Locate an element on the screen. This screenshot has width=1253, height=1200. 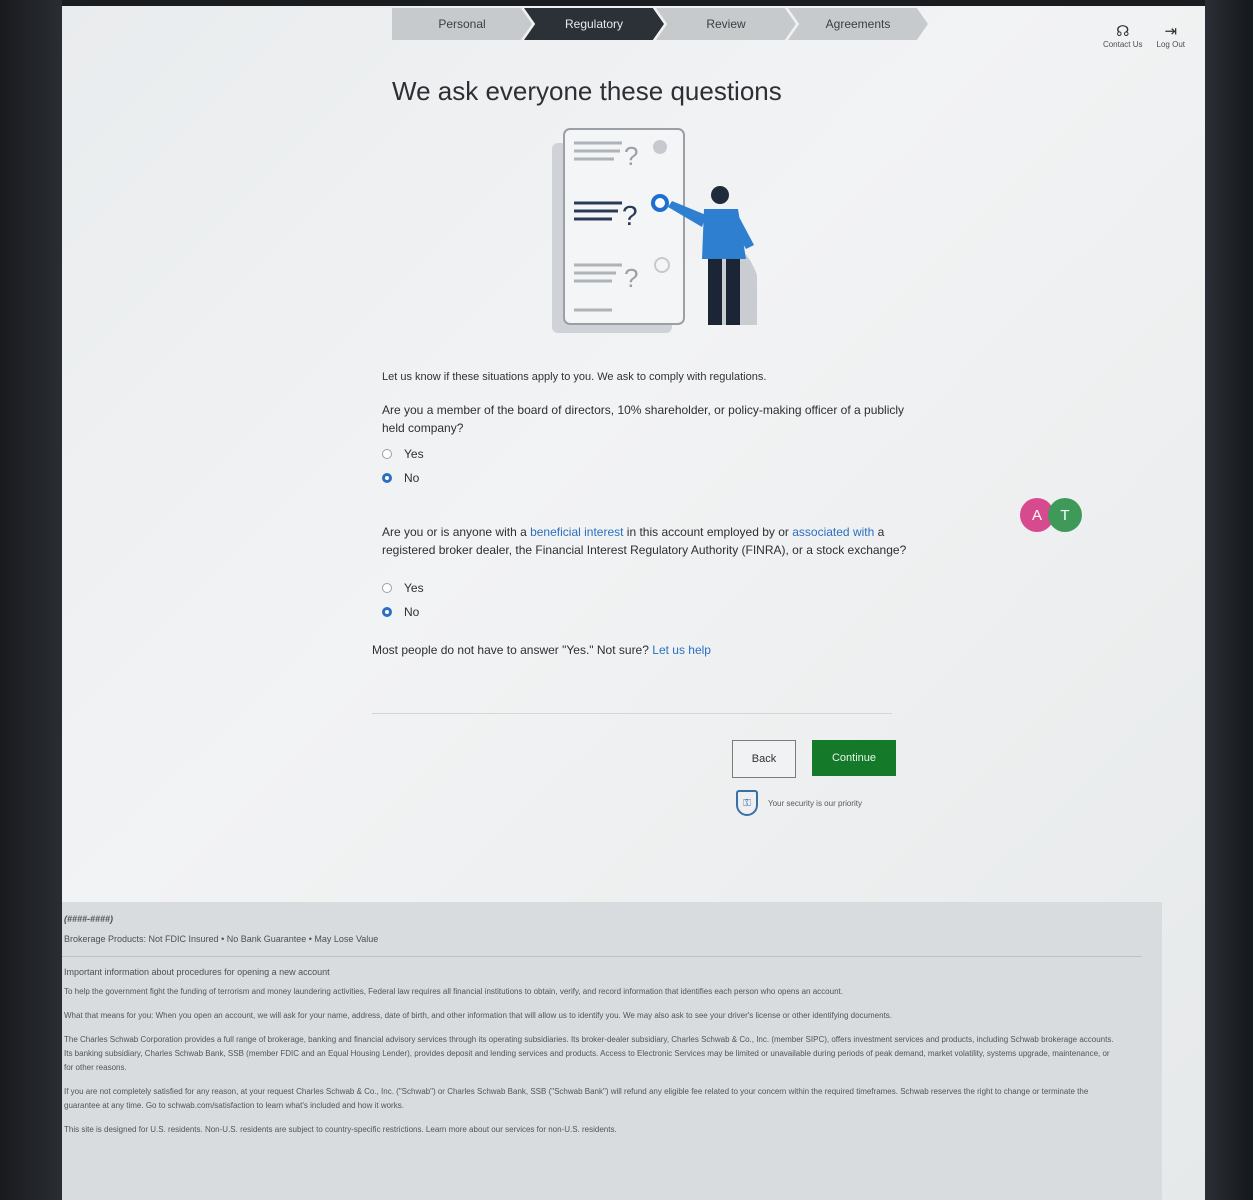
contact-us-label: Contact Us is located at coordinates (1122, 44).